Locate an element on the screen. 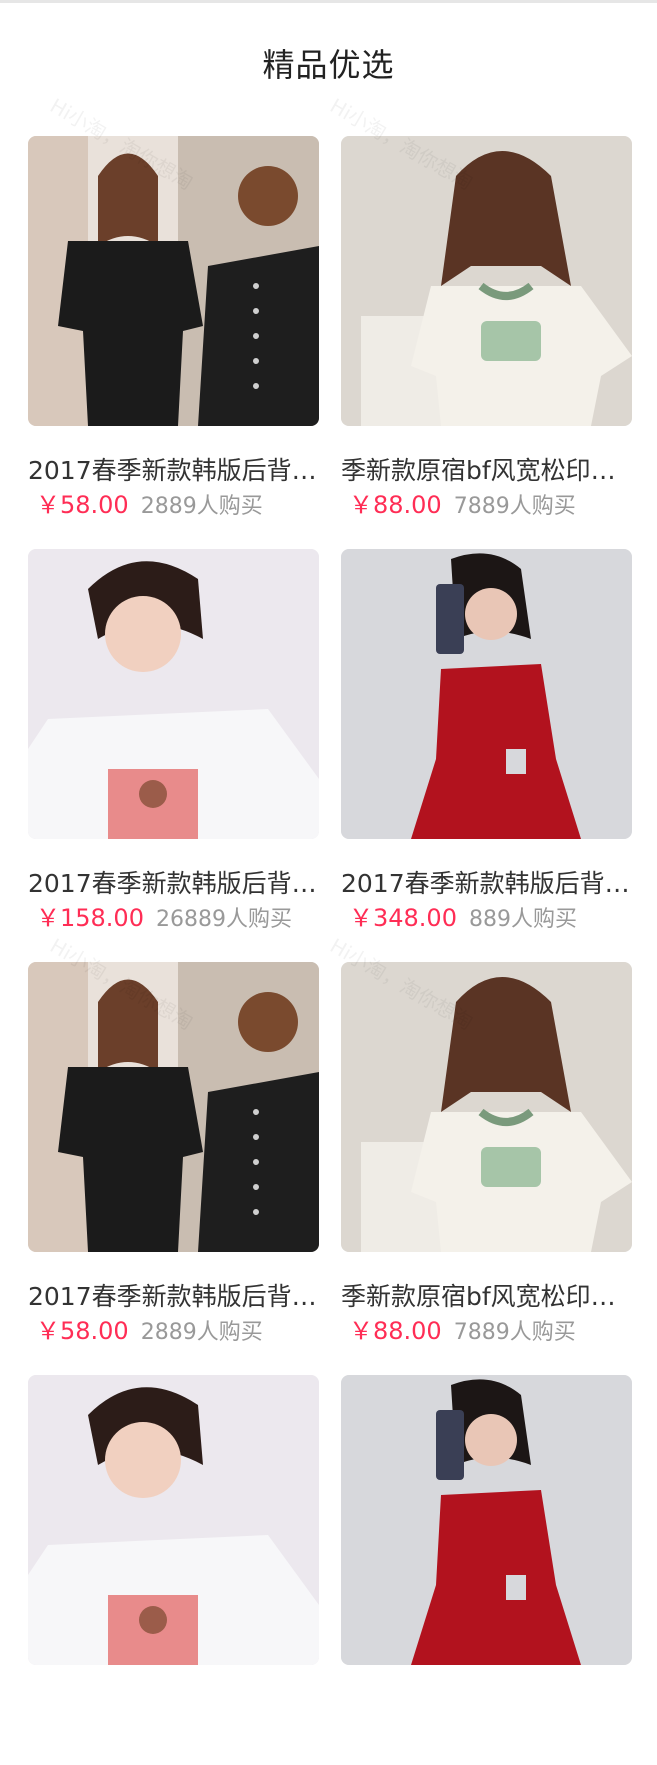 The image size is (657, 1765). section-title: 精品优选 is located at coordinates (328, 65).